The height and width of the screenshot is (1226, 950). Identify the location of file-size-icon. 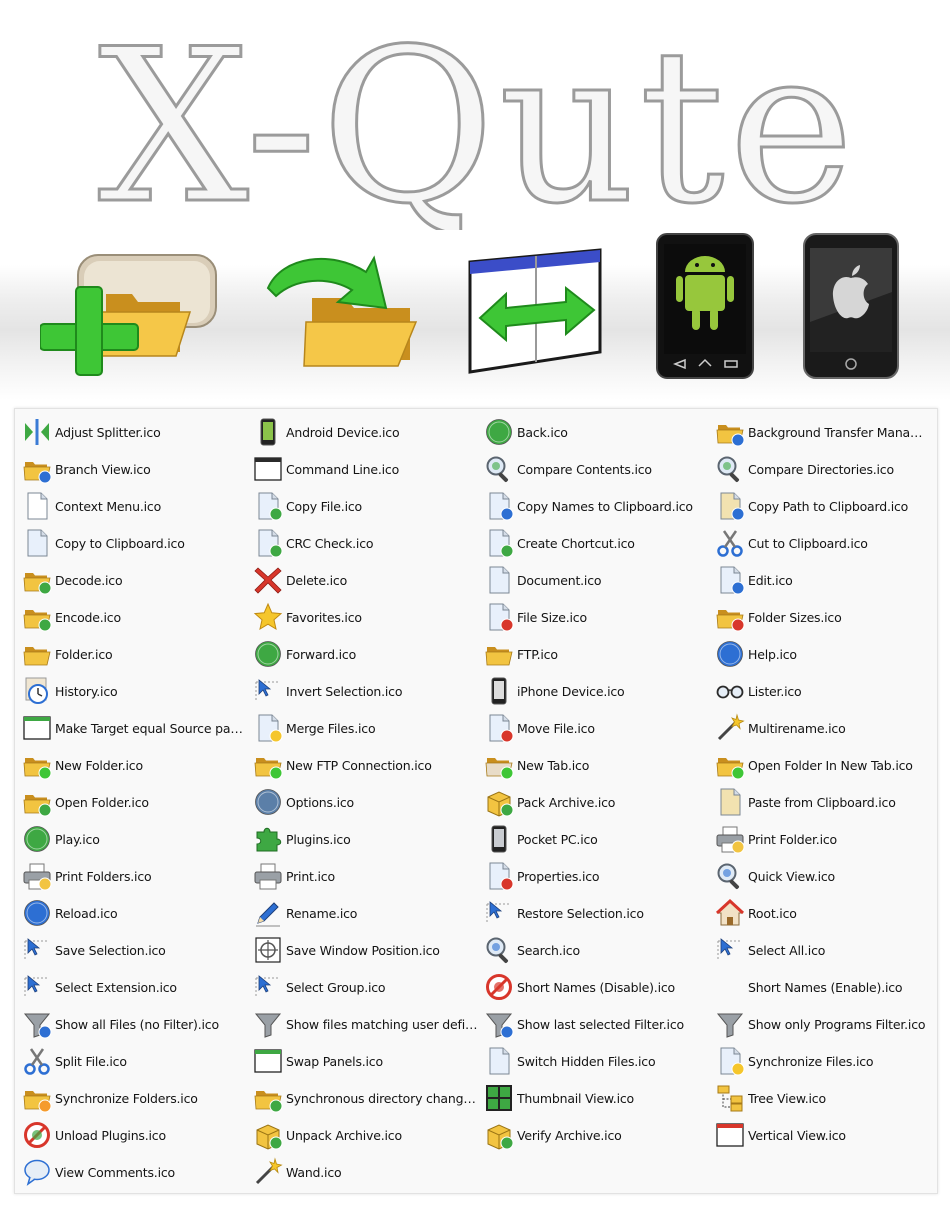
(501, 617).